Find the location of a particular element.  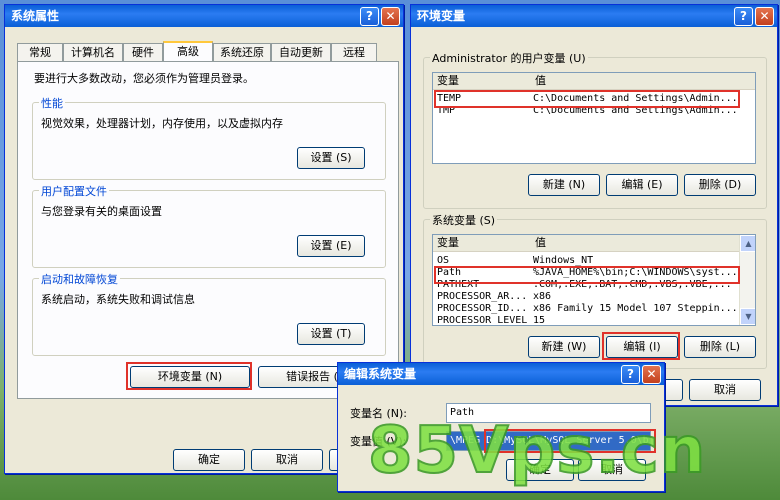

list-item: PROCESSOR_LEVEL 15 is located at coordinates (586, 320).